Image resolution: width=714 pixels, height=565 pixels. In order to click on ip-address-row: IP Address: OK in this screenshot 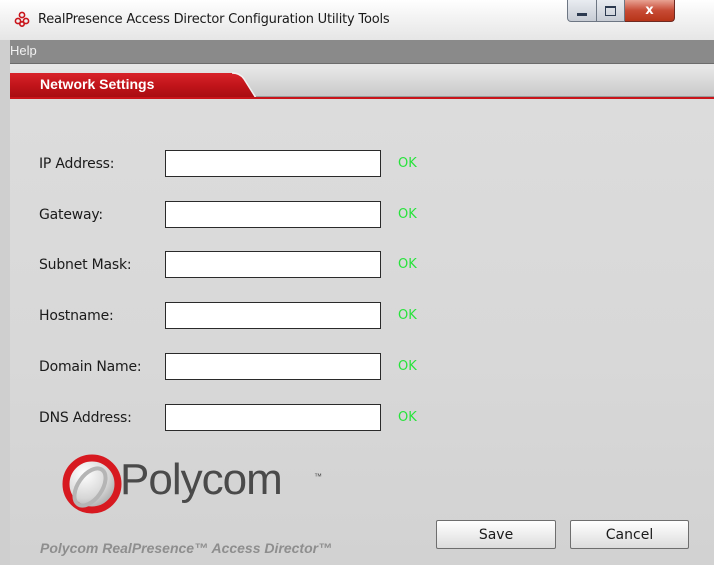, I will do `click(362, 164)`.